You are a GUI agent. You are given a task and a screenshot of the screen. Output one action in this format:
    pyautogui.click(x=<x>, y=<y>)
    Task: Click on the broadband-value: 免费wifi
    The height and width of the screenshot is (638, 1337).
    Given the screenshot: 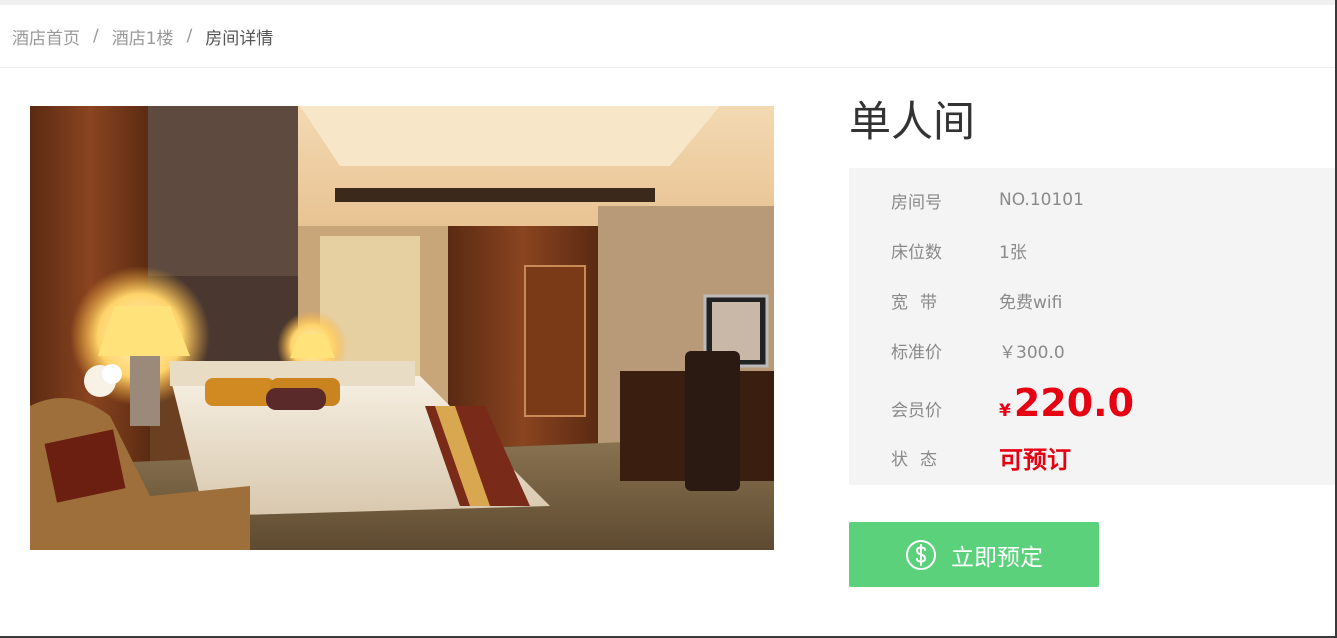 What is the action you would take?
    pyautogui.click(x=1031, y=302)
    